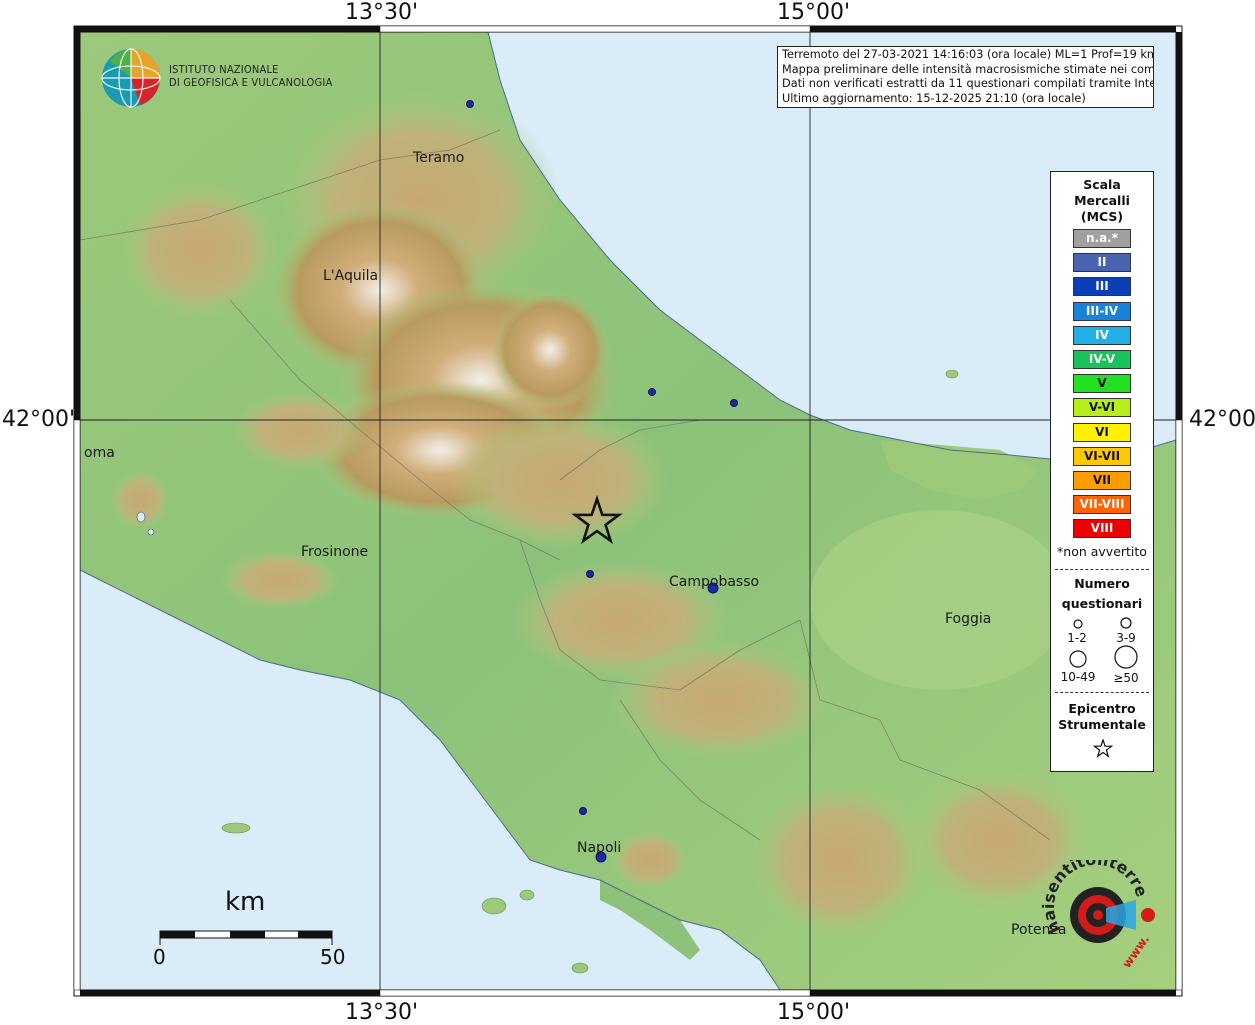 This screenshot has width=1255, height=1025. I want to click on lat-label-right: 42°00', so click(1222, 419).